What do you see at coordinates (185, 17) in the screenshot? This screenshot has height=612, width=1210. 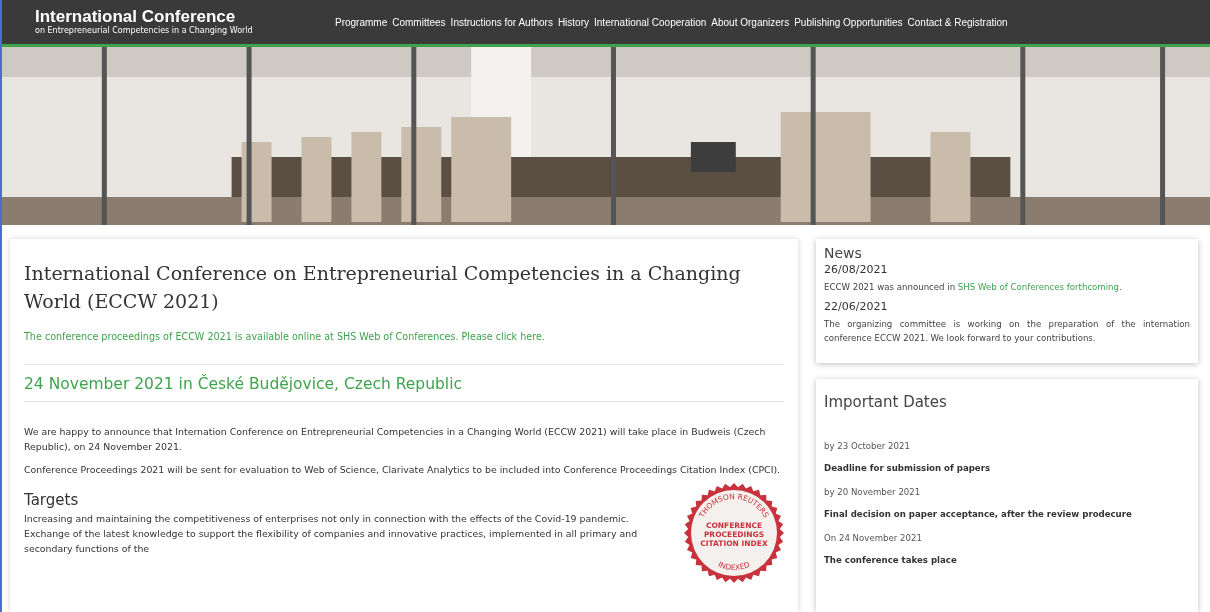 I see `site-title: International Conference` at bounding box center [185, 17].